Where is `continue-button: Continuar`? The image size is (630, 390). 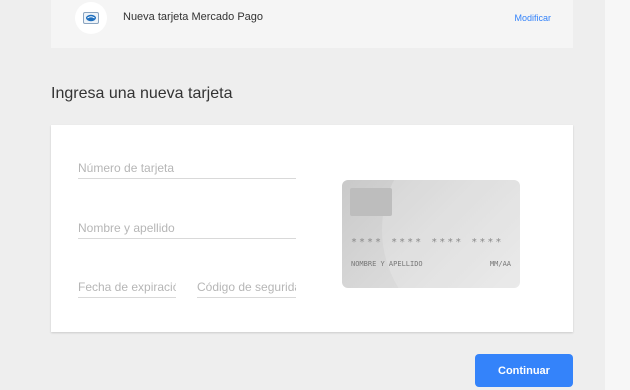
continue-button: Continuar is located at coordinates (524, 370).